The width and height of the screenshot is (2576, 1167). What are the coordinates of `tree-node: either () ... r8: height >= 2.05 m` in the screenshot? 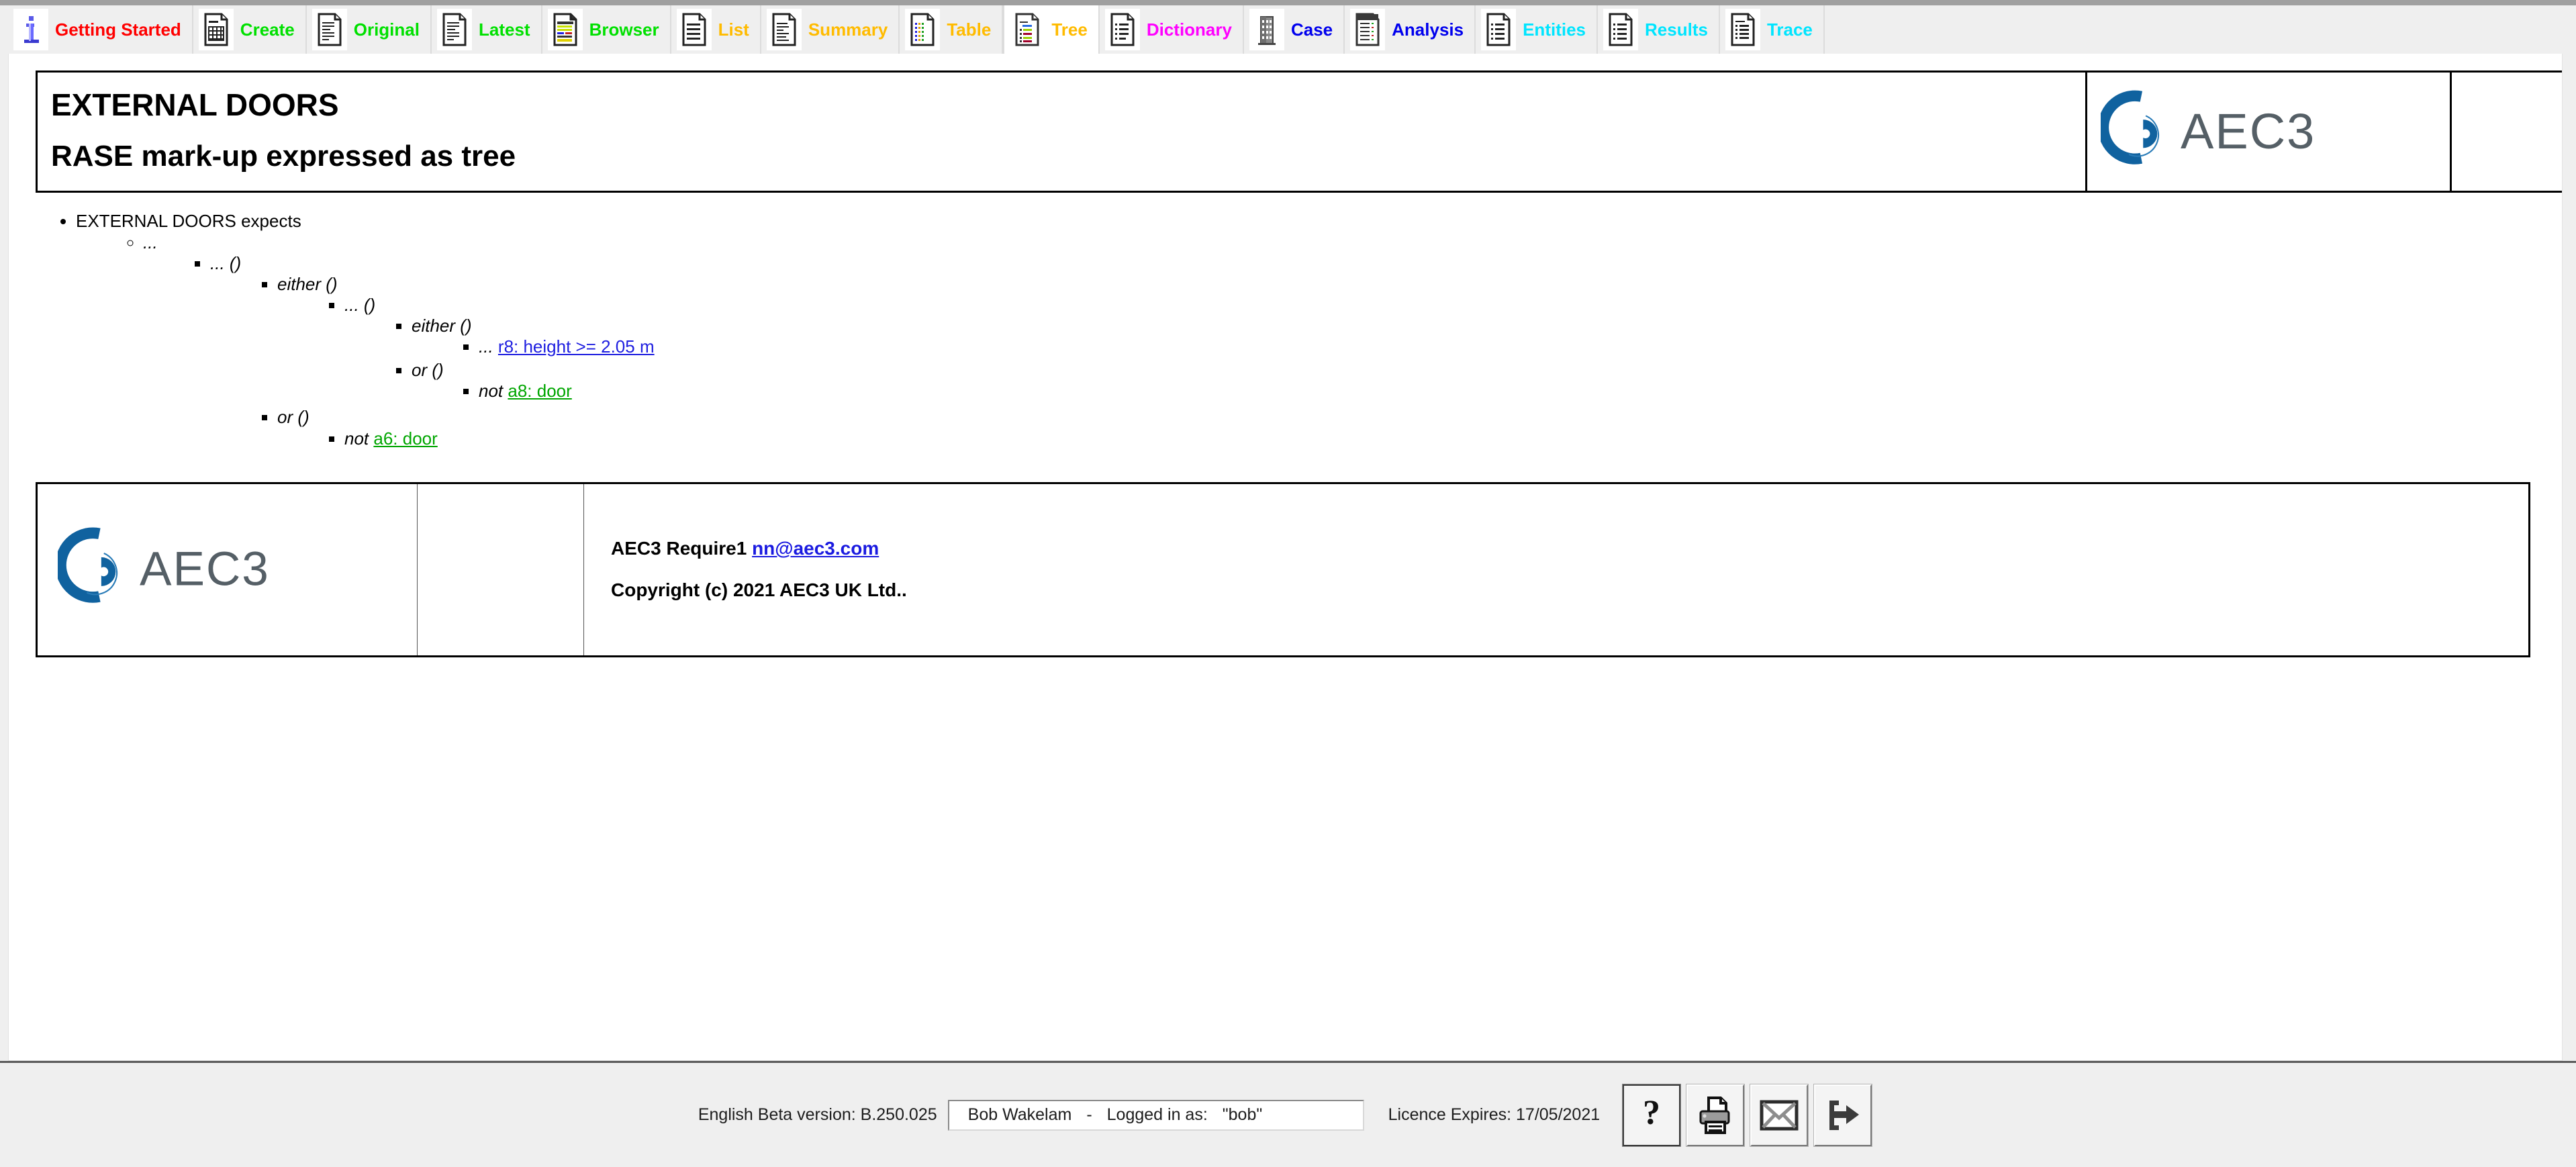 It's located at (1487, 337).